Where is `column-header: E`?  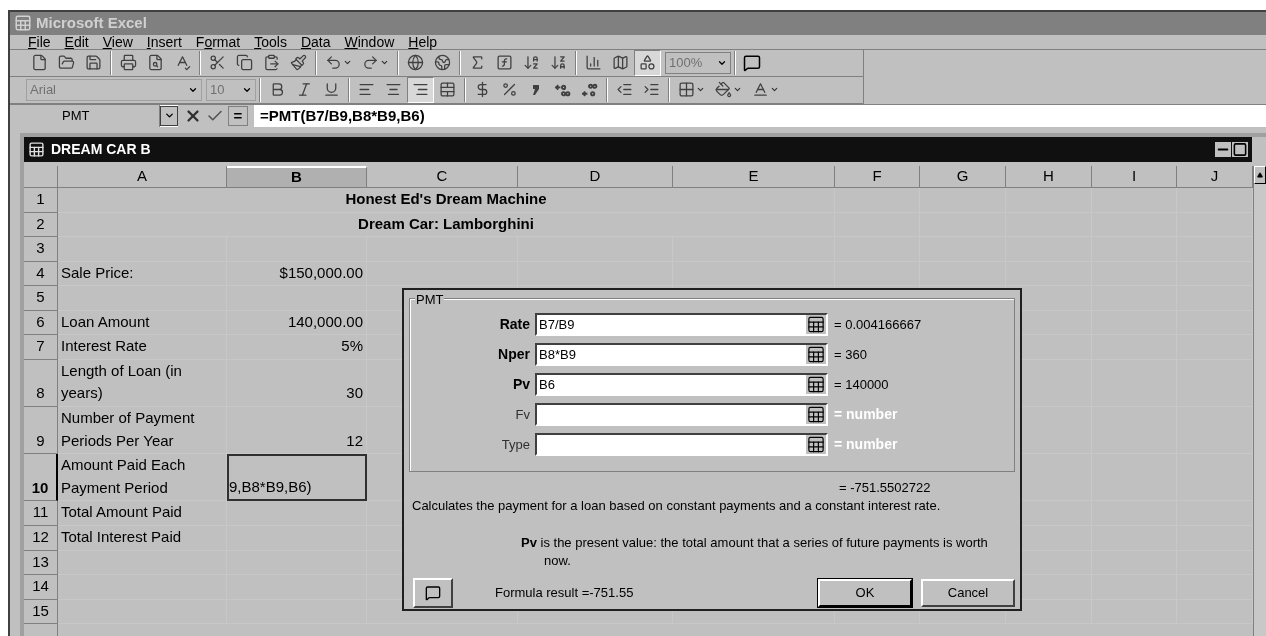
column-header: E is located at coordinates (754, 177).